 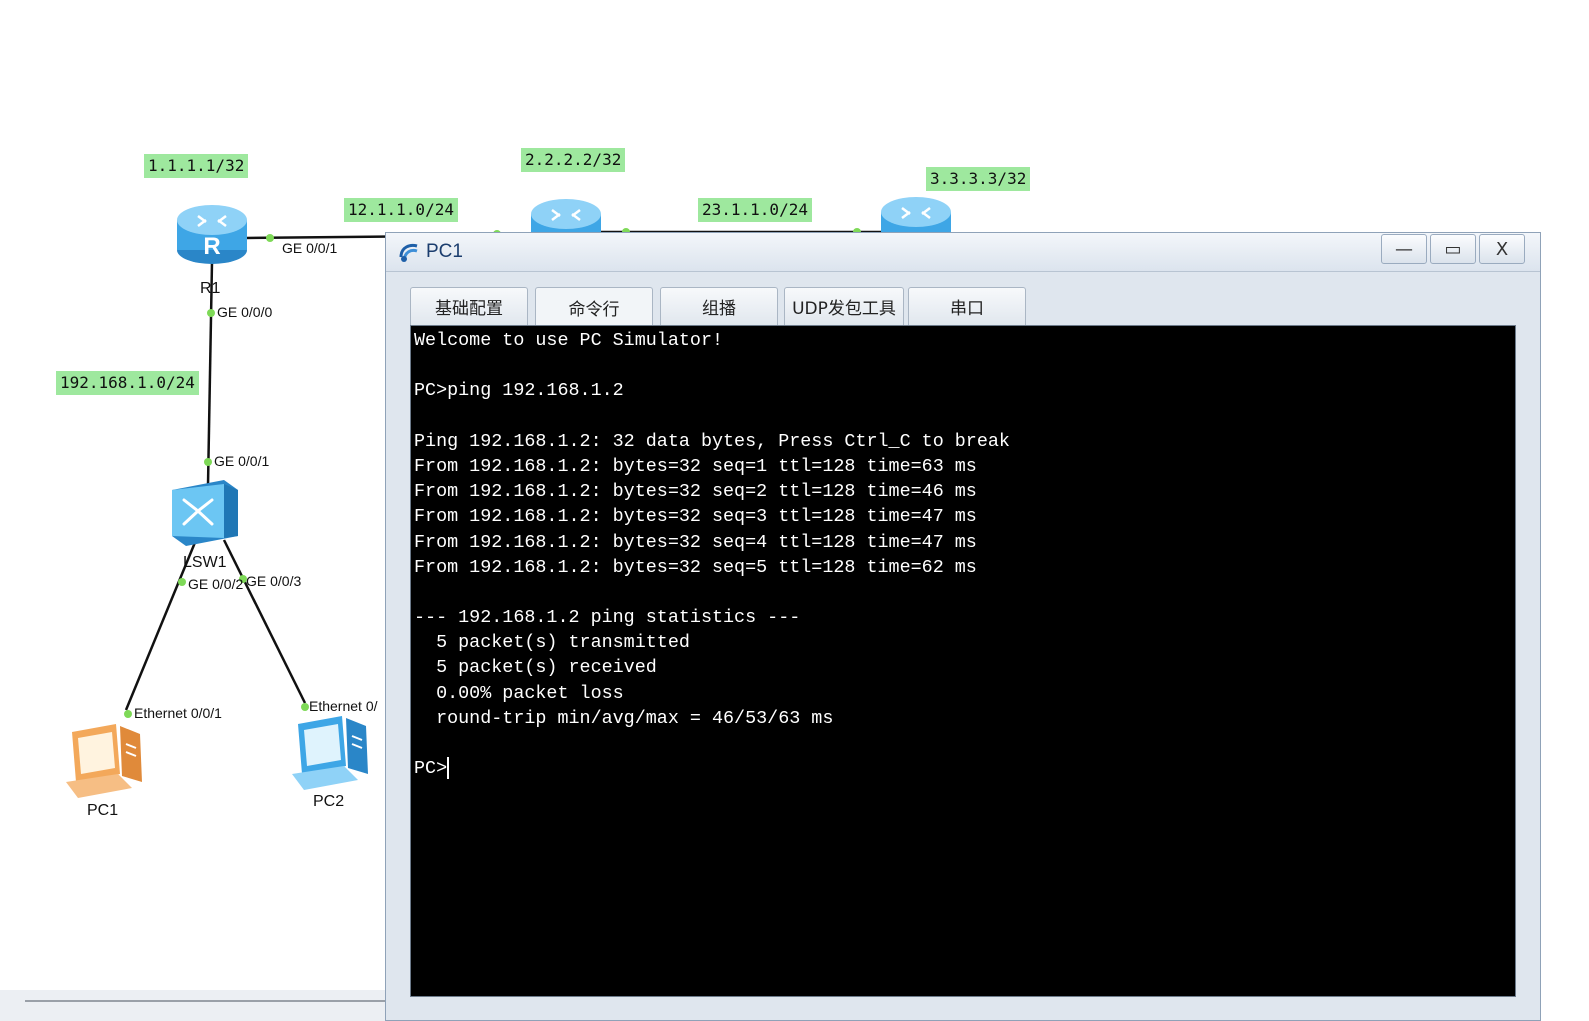 I want to click on router-r1: R, so click(x=212, y=234).